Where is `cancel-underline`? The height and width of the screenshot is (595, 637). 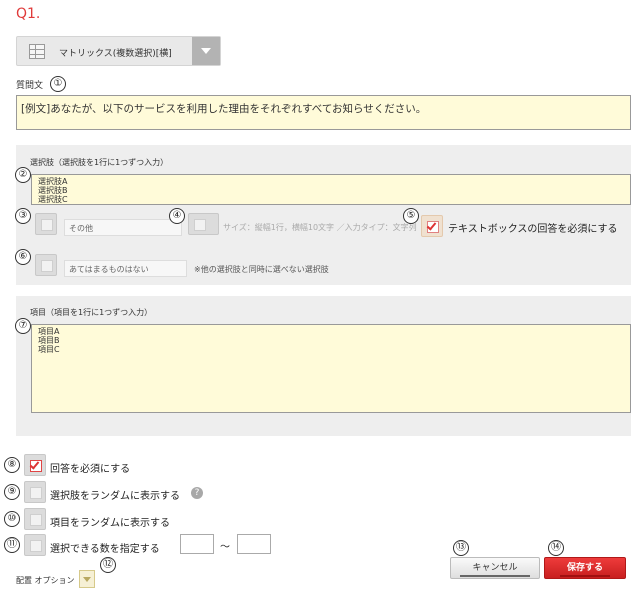 cancel-underline is located at coordinates (495, 576).